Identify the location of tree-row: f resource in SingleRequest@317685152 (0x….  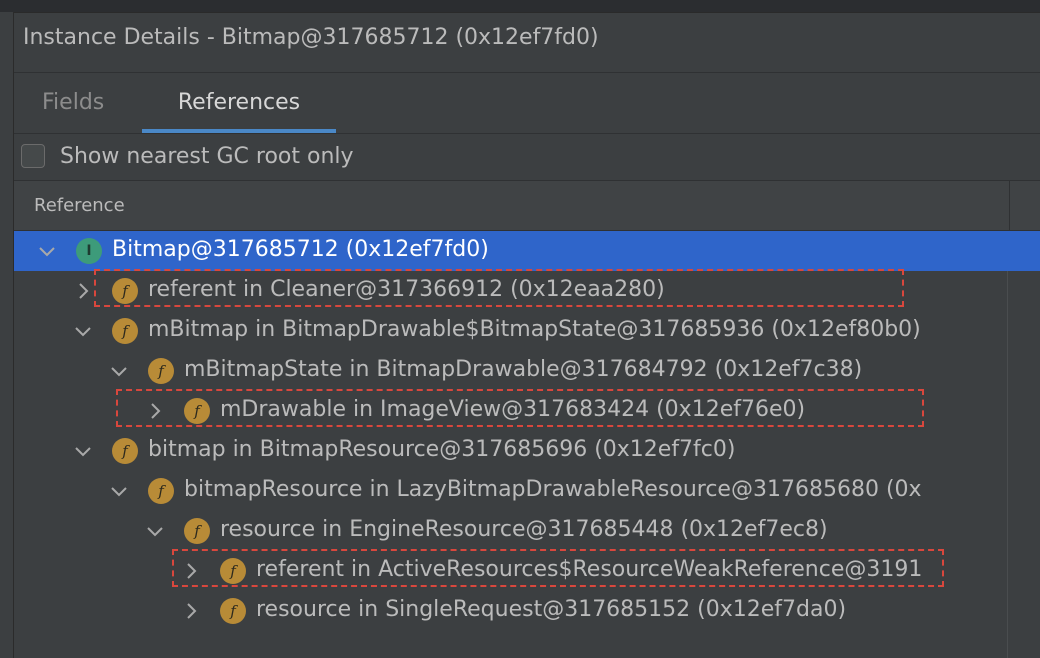
(527, 611).